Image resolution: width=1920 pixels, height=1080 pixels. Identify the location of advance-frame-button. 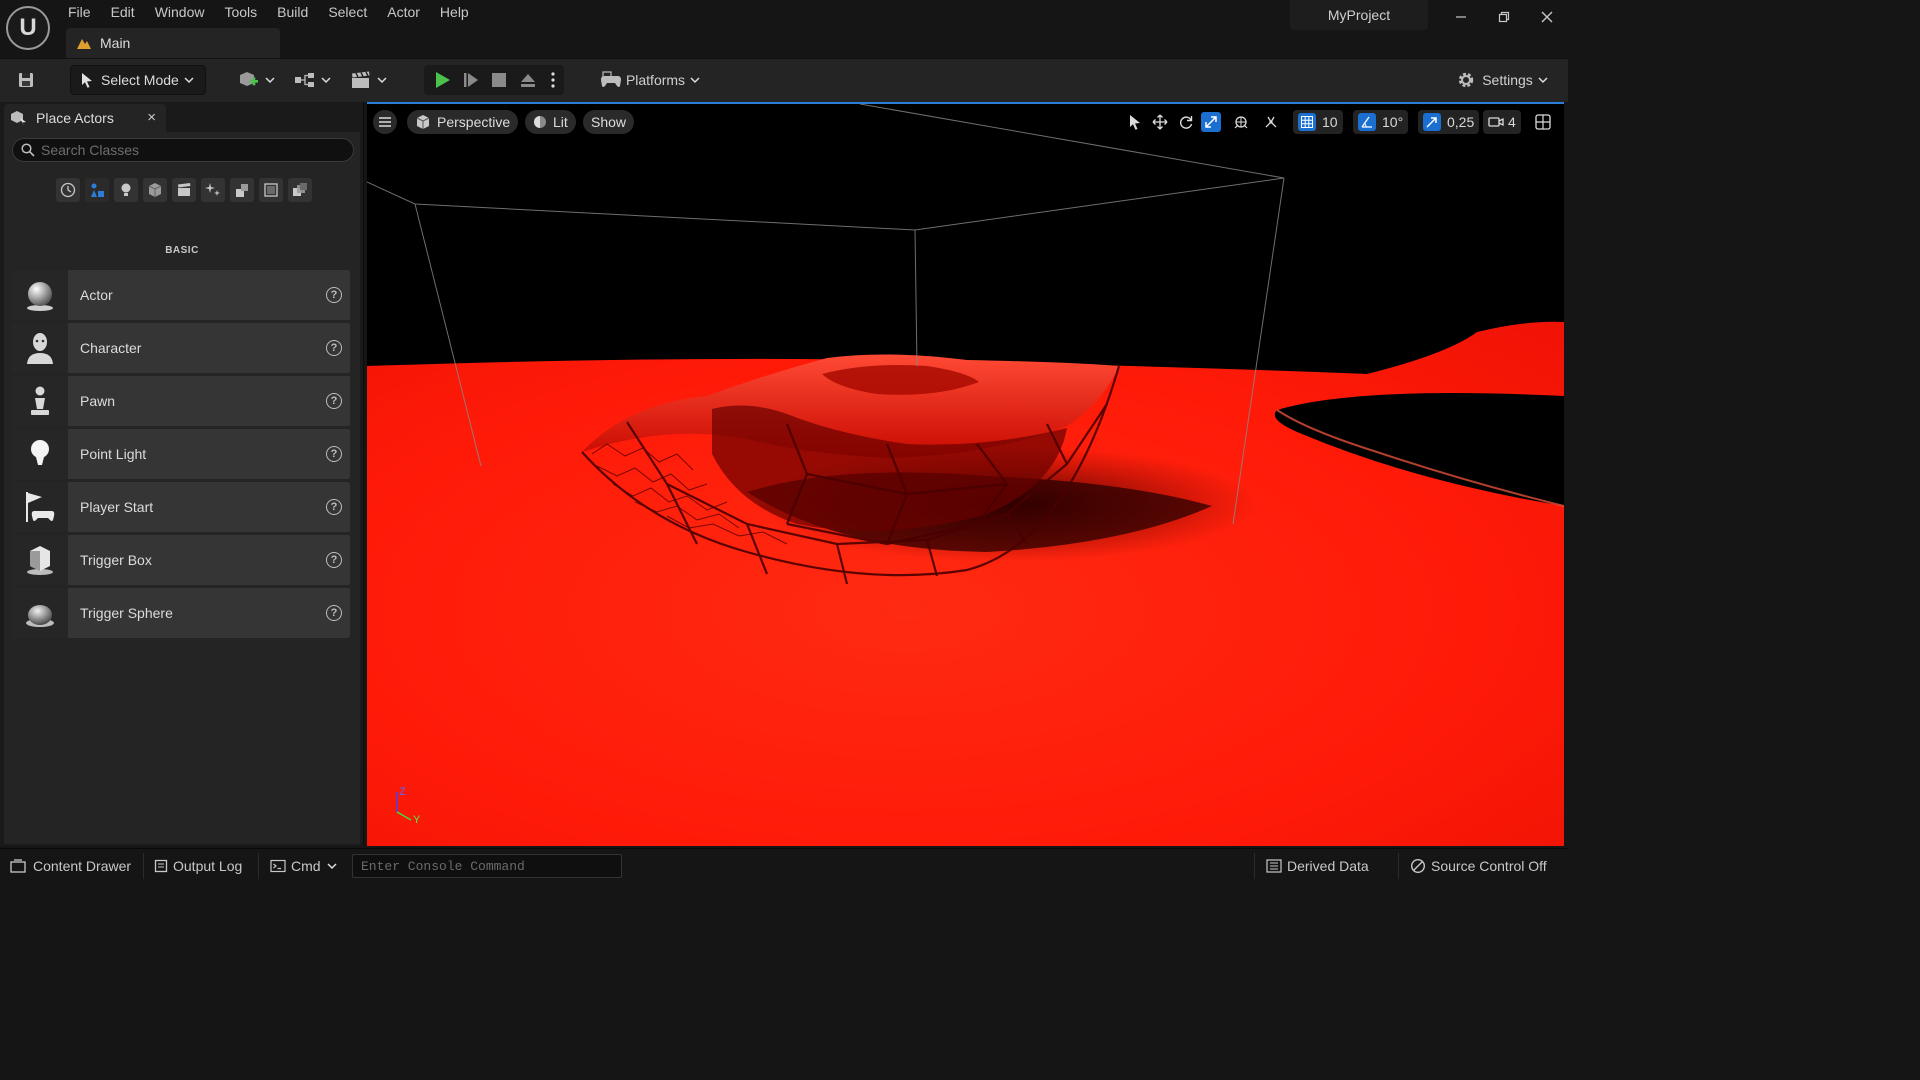
(471, 80).